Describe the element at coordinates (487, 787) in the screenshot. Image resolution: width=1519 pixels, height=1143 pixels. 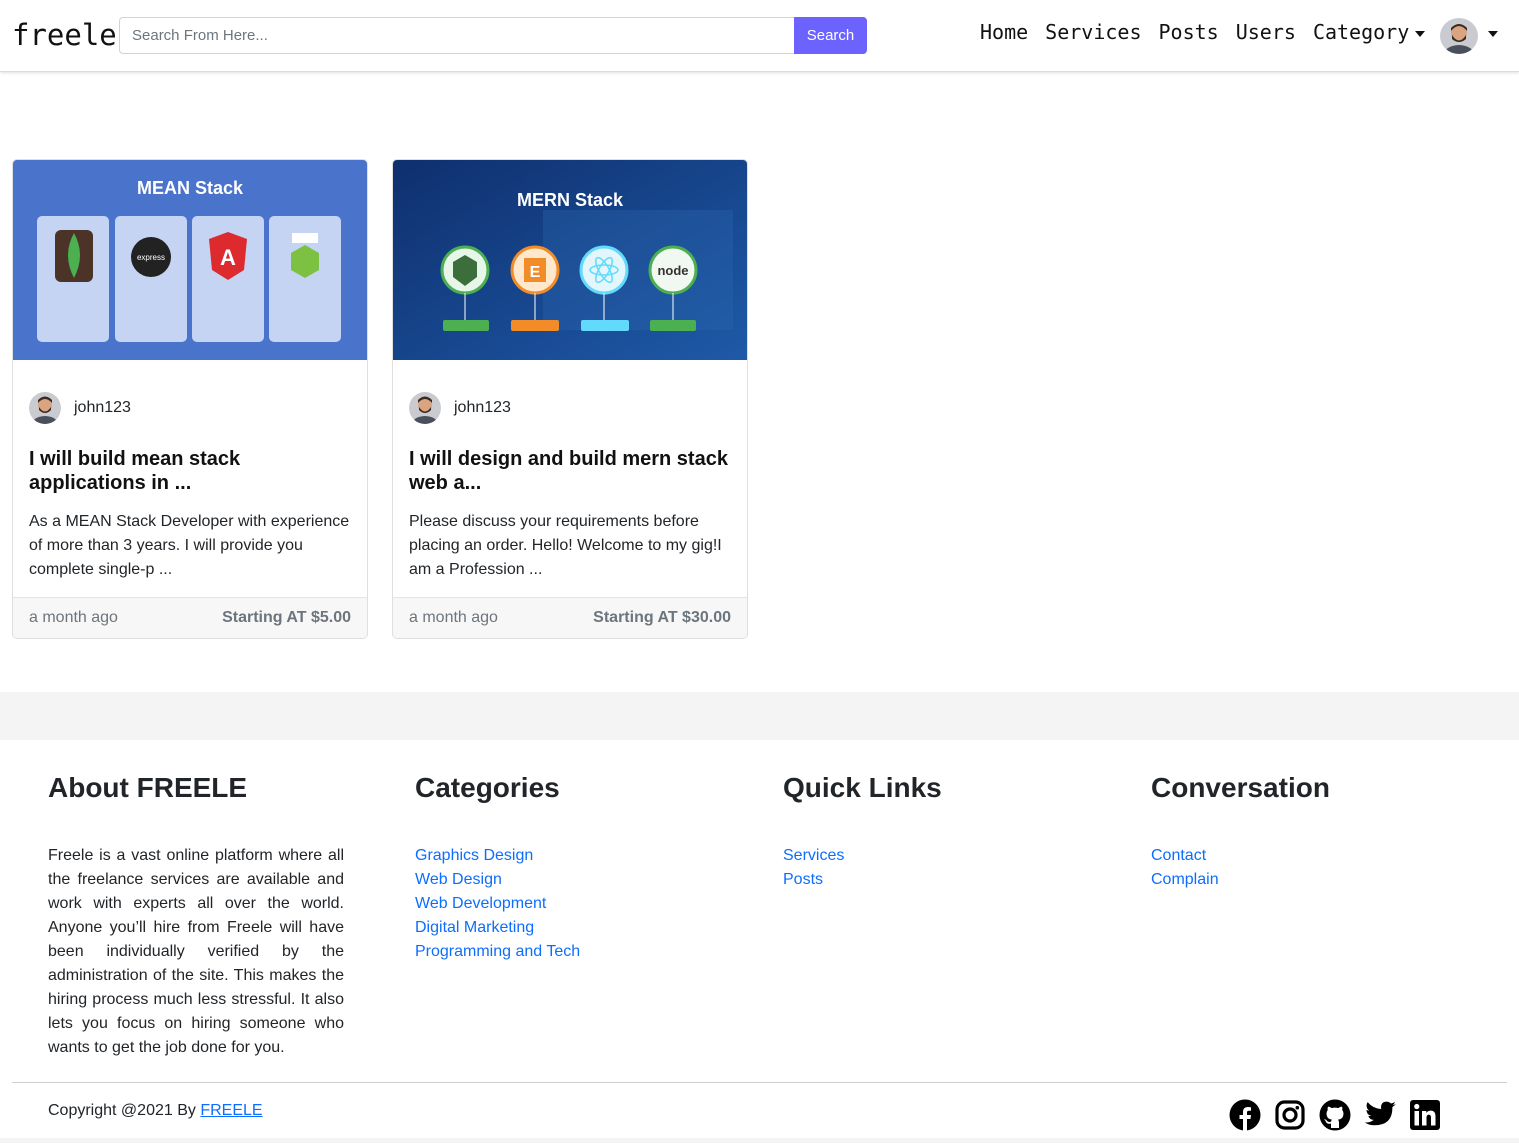
I see `categories-heading: Categories` at that location.